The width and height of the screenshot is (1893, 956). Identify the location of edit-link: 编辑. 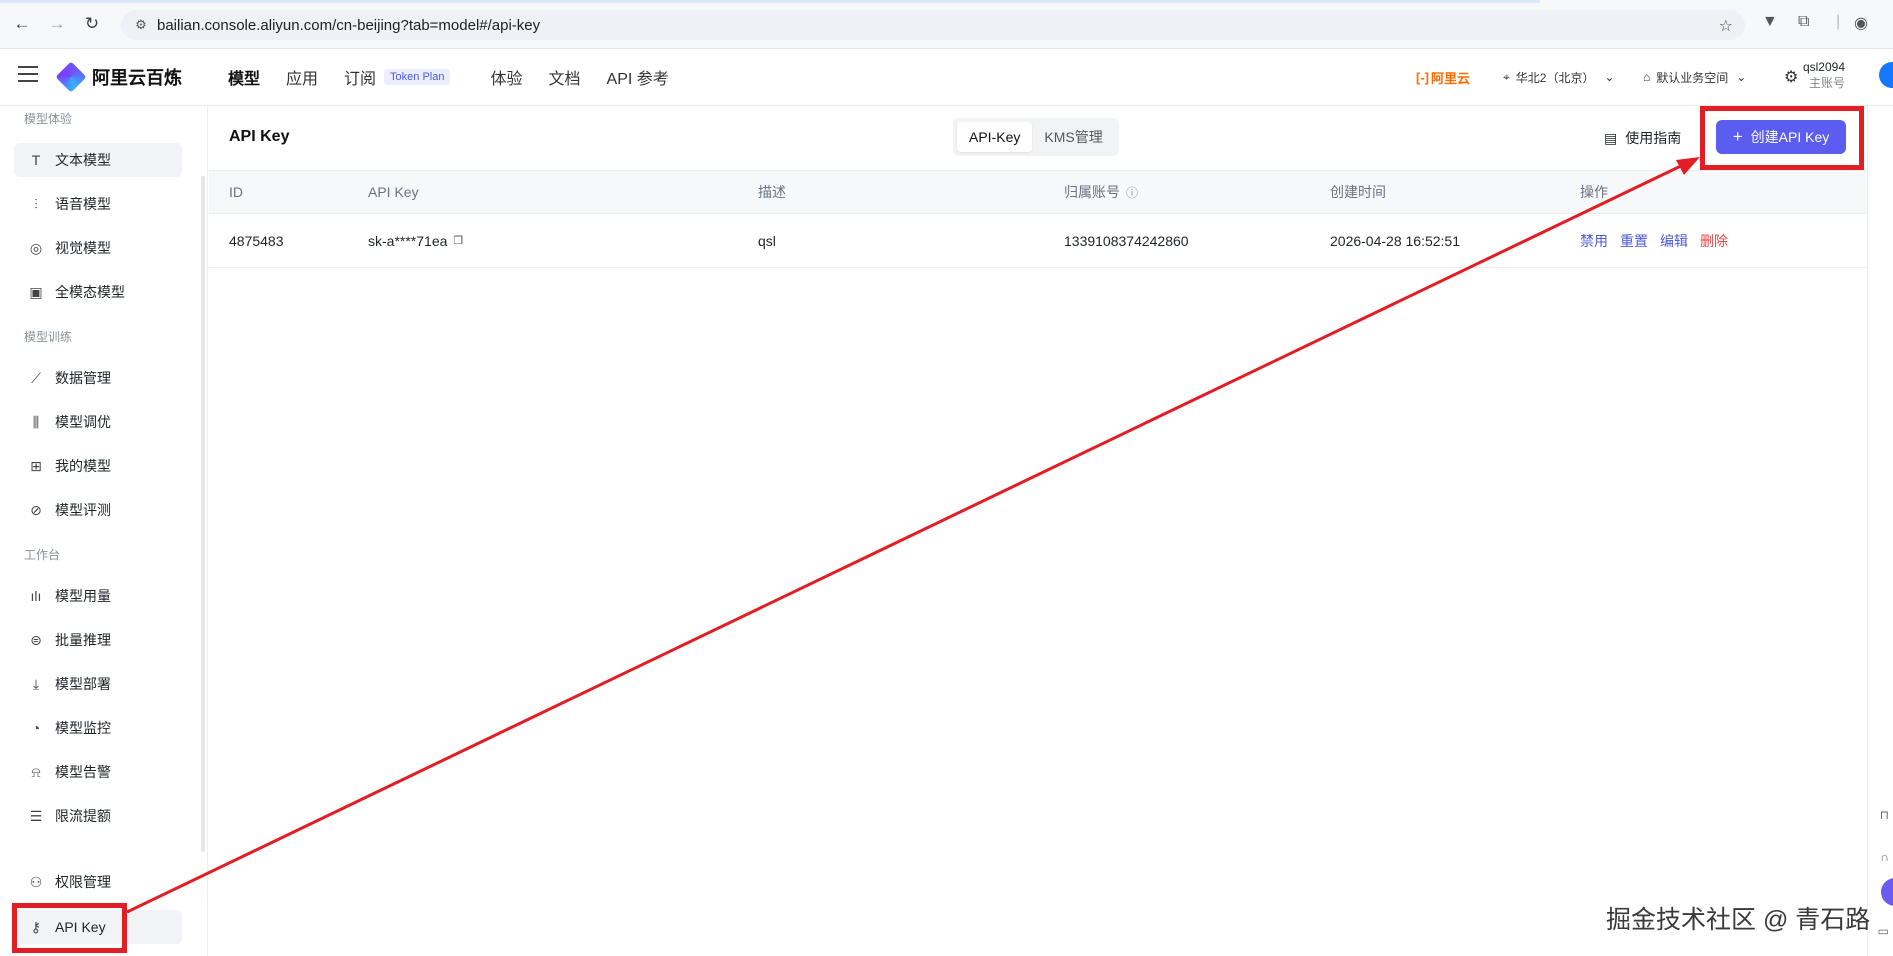
(1674, 241).